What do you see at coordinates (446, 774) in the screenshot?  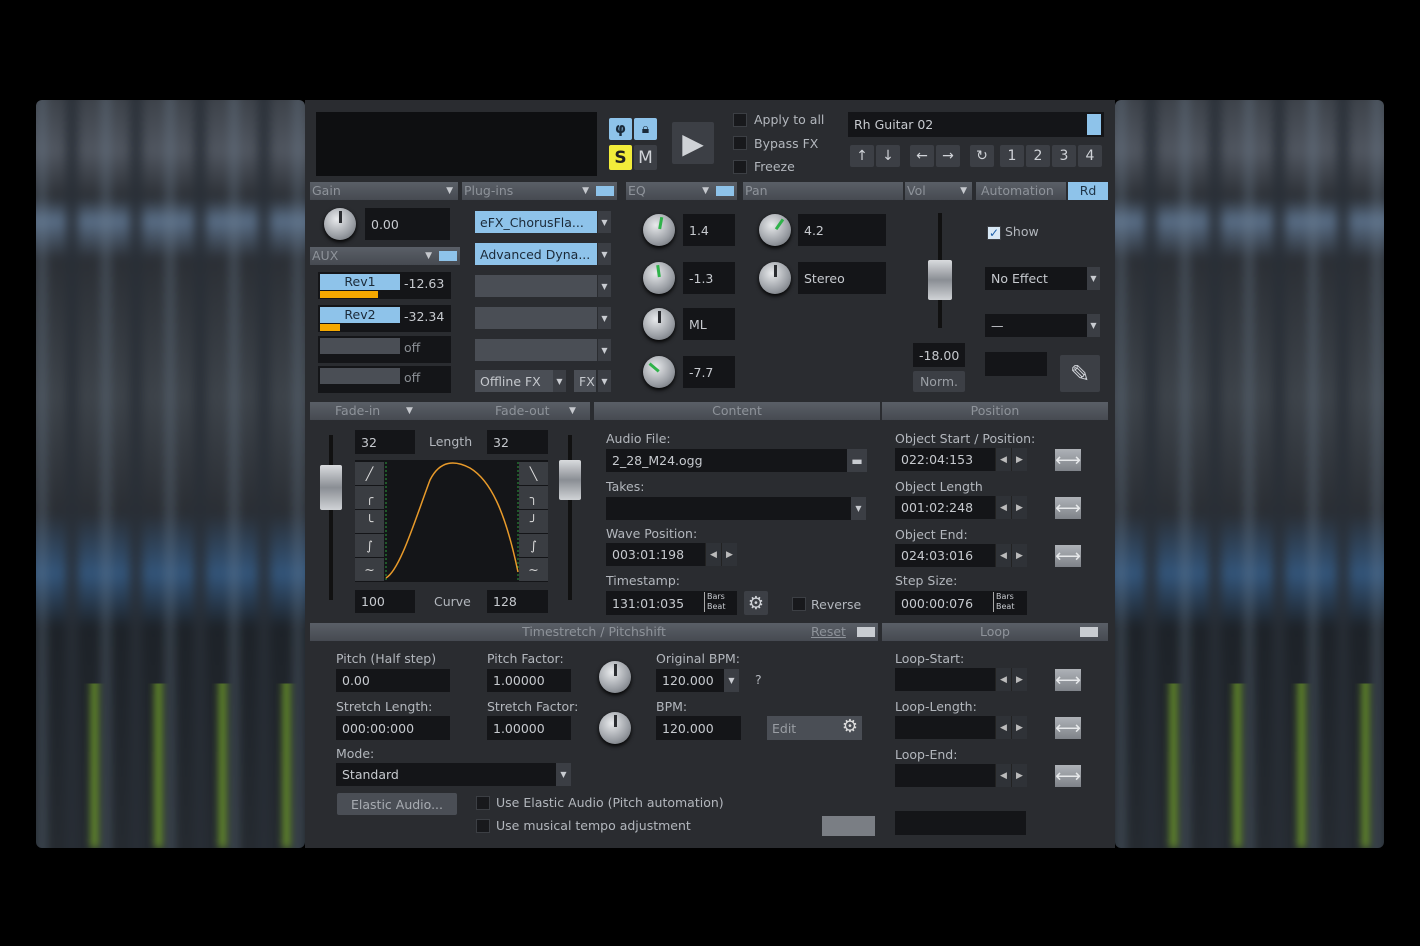 I see `mode-dropdown: Standard` at bounding box center [446, 774].